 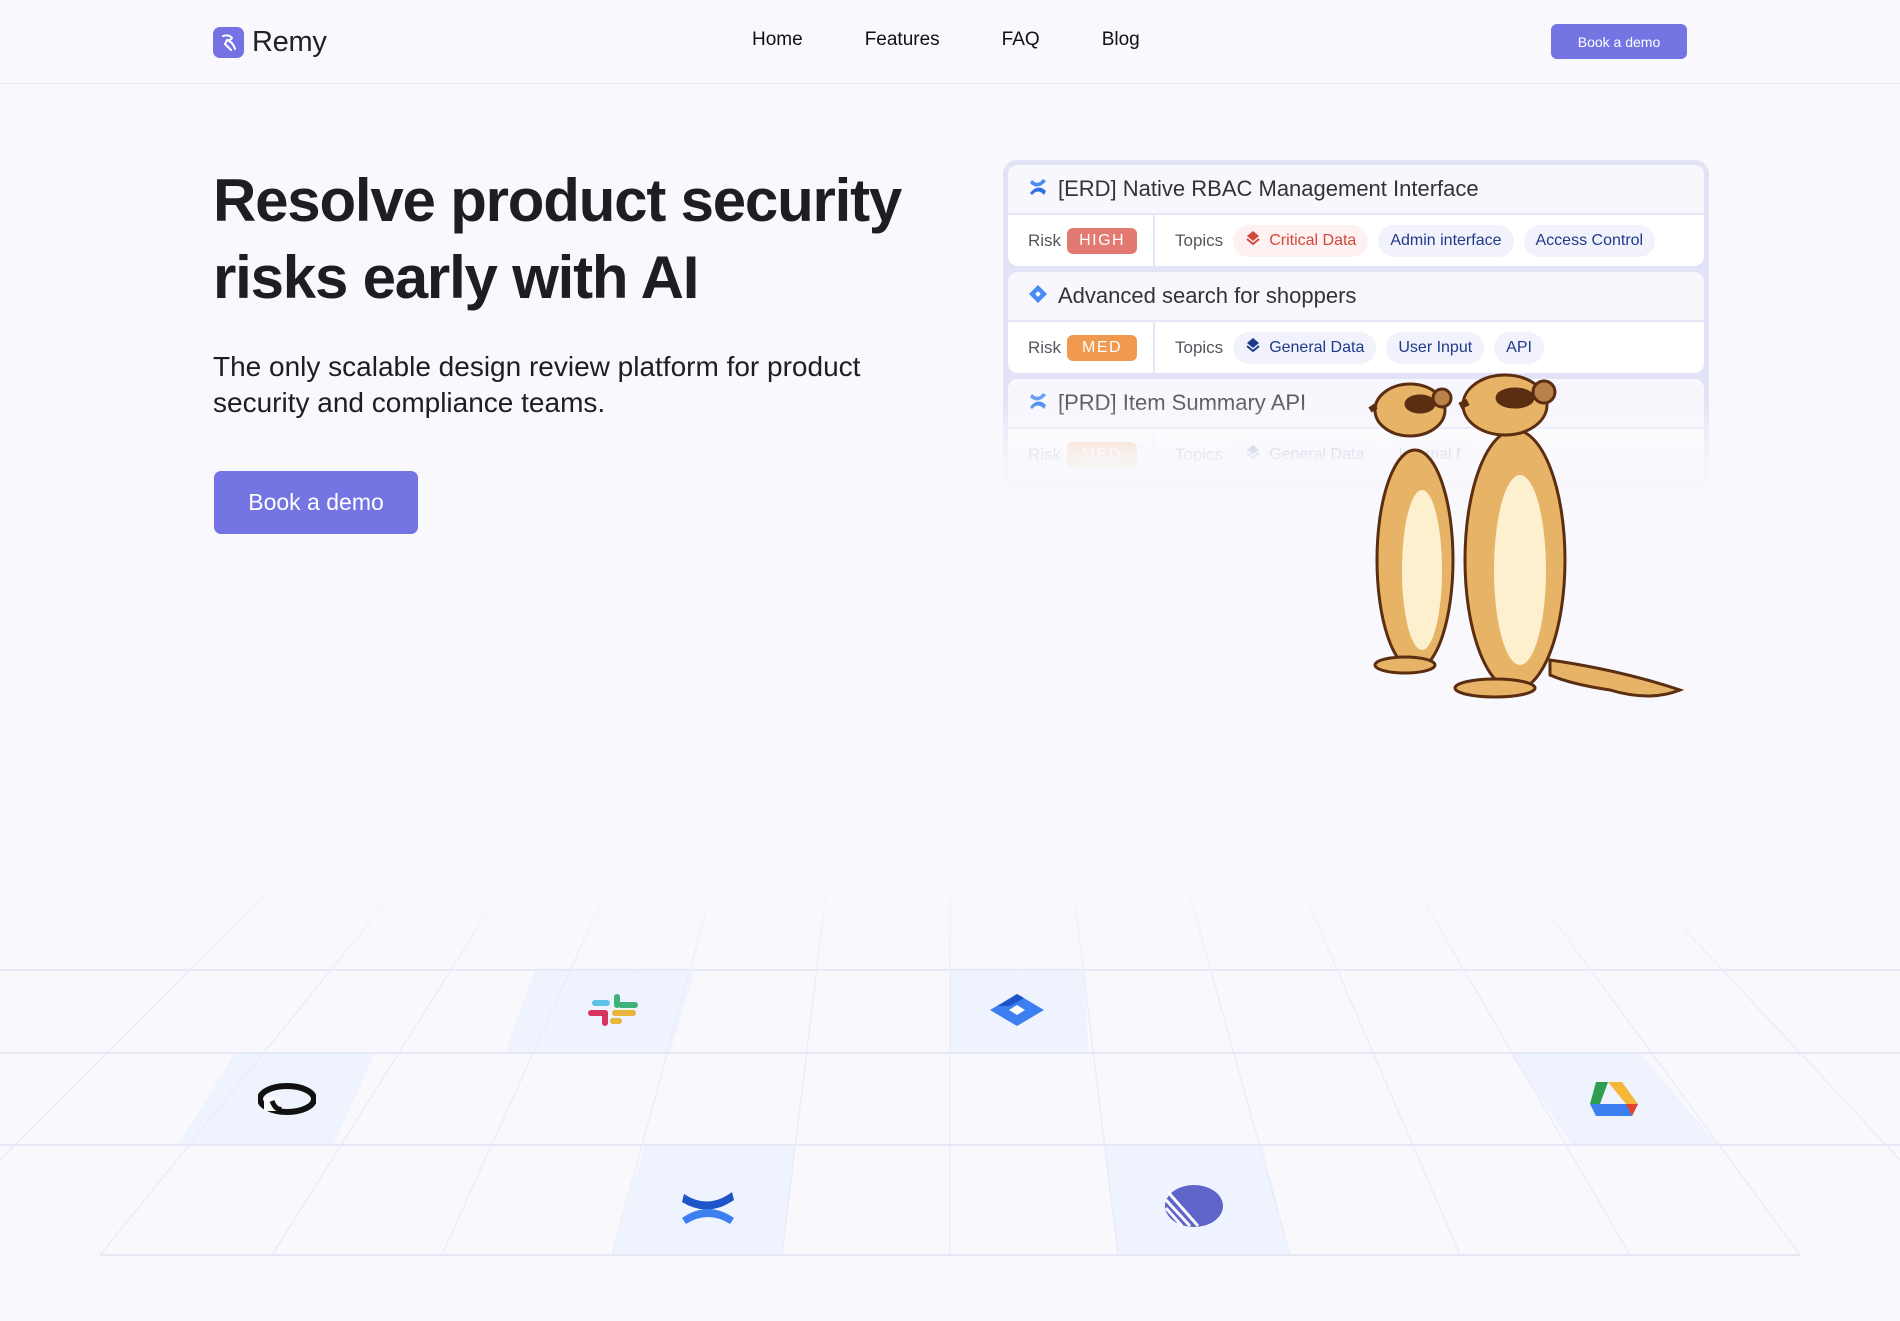 I want to click on card-header: Advanced search for shoppers, so click(x=1356, y=297).